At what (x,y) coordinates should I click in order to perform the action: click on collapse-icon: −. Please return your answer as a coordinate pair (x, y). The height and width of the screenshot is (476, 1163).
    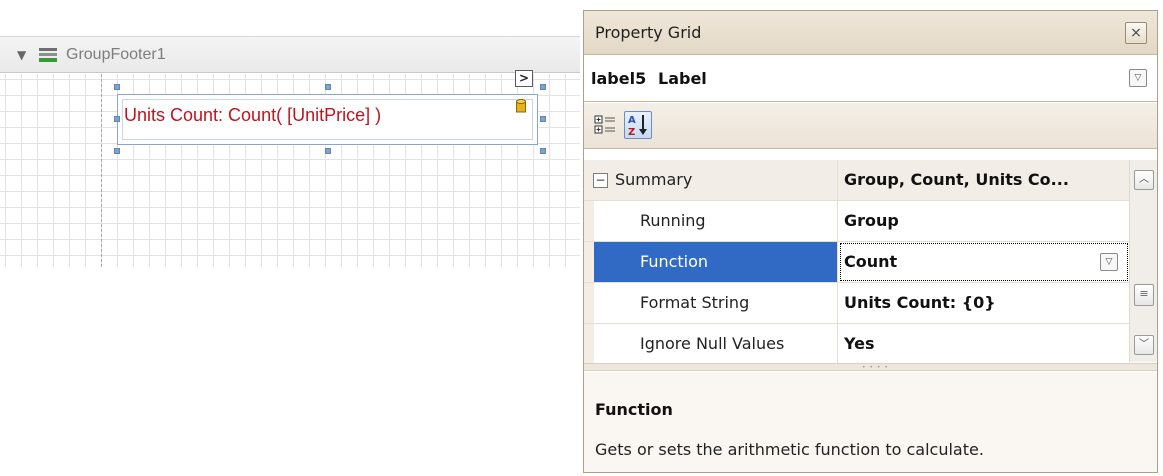
    Looking at the image, I should click on (600, 180).